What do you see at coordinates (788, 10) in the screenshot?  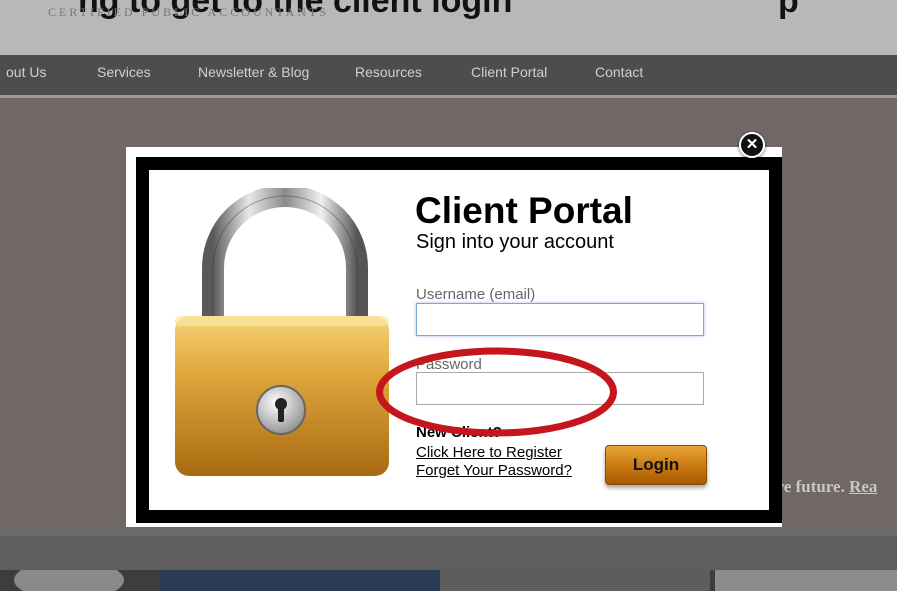 I see `annotation-heading-right: p` at bounding box center [788, 10].